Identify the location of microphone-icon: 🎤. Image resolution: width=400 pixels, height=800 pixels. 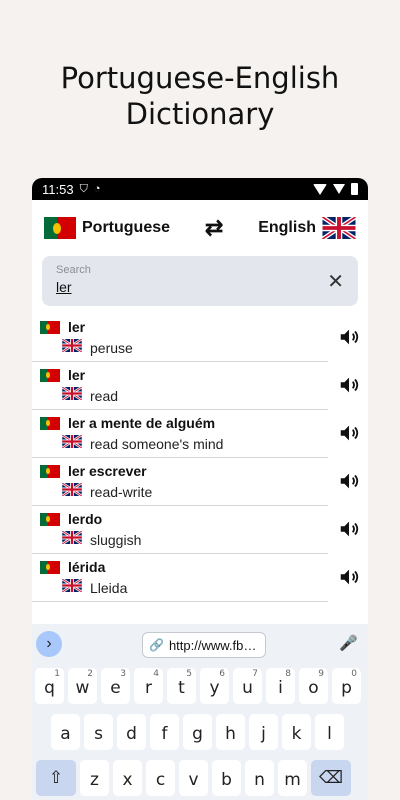
(348, 643).